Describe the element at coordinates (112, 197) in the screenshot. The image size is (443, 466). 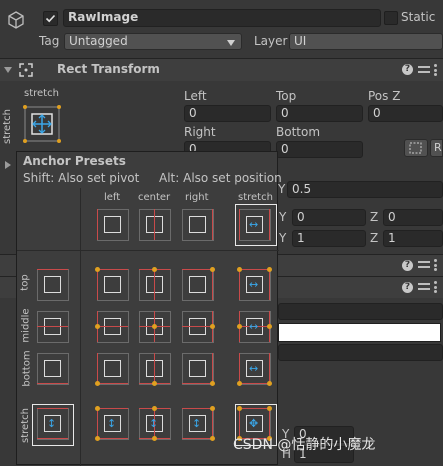
I see `column-label-left: left` at that location.